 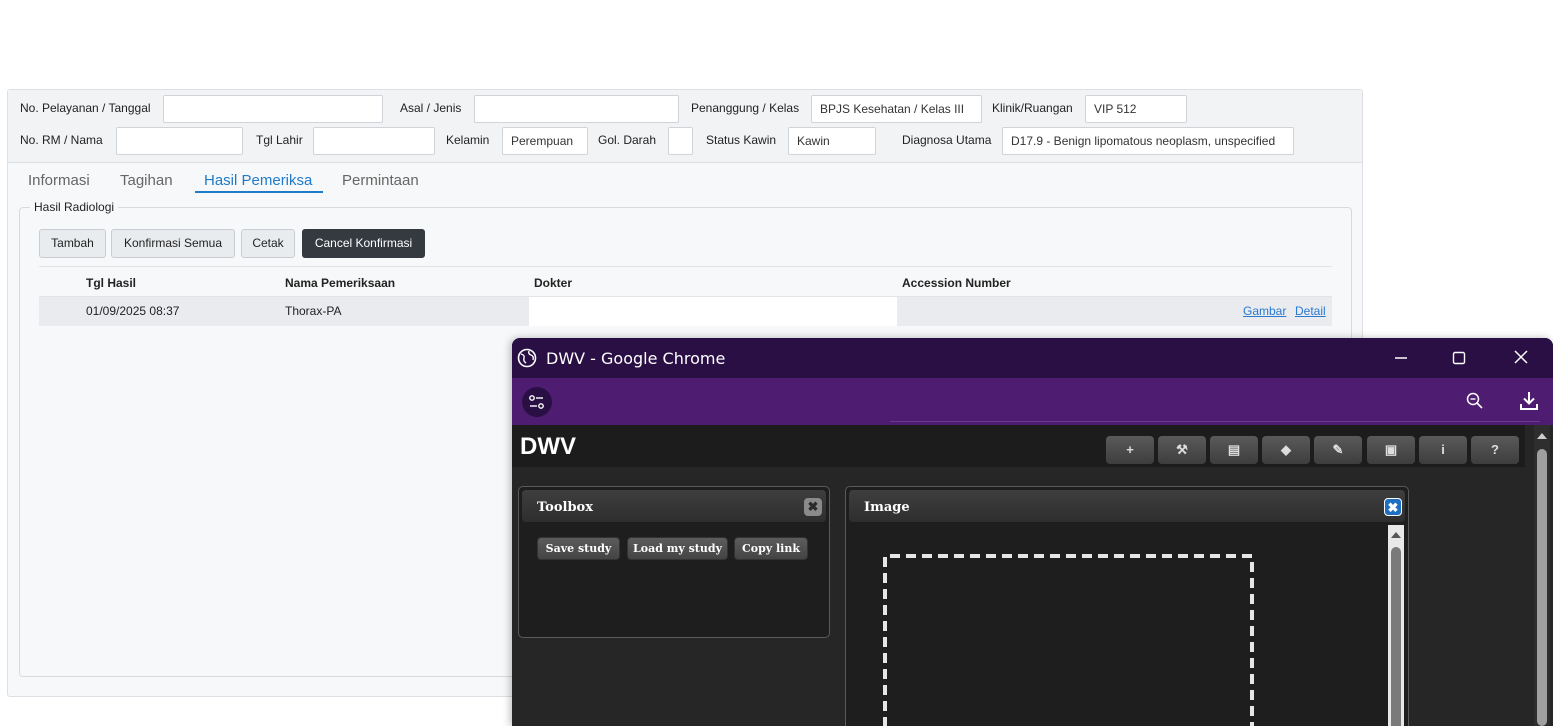 I want to click on konfirmasi-semua-button: Konfirmasi Semua, so click(x=173, y=243).